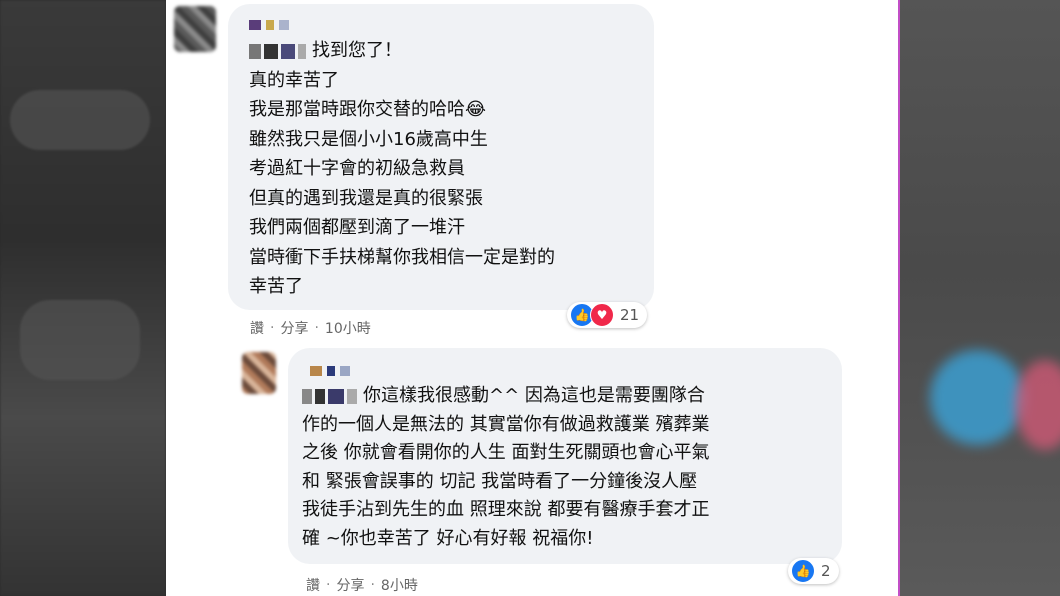 The width and height of the screenshot is (1060, 596). Describe the element at coordinates (348, 328) in the screenshot. I see `timestamp: 10小時` at that location.